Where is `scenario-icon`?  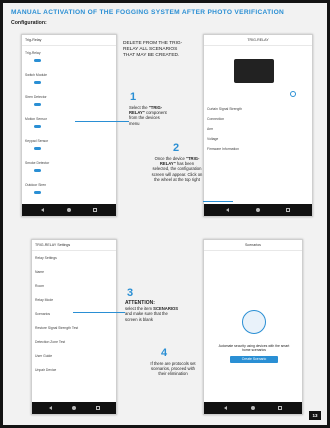
scenario-icon is located at coordinates (254, 322).